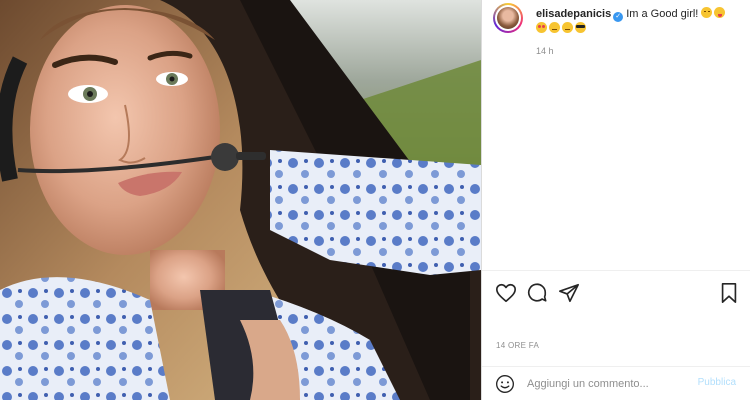 The height and width of the screenshot is (400, 750). I want to click on sunglasses-emoji, so click(580, 27).